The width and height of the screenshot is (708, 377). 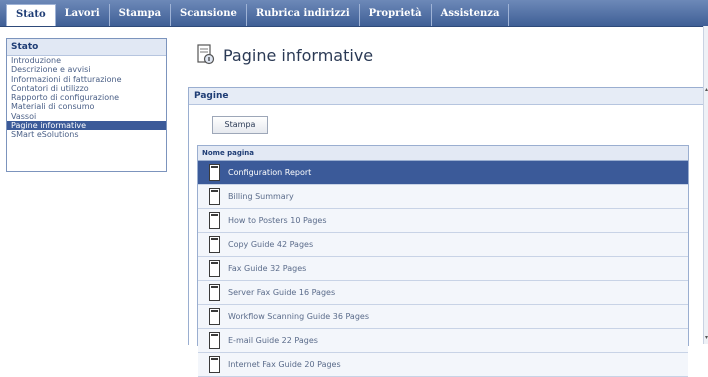 I want to click on nav-item-introduzione: Introduzione, so click(x=86, y=60).